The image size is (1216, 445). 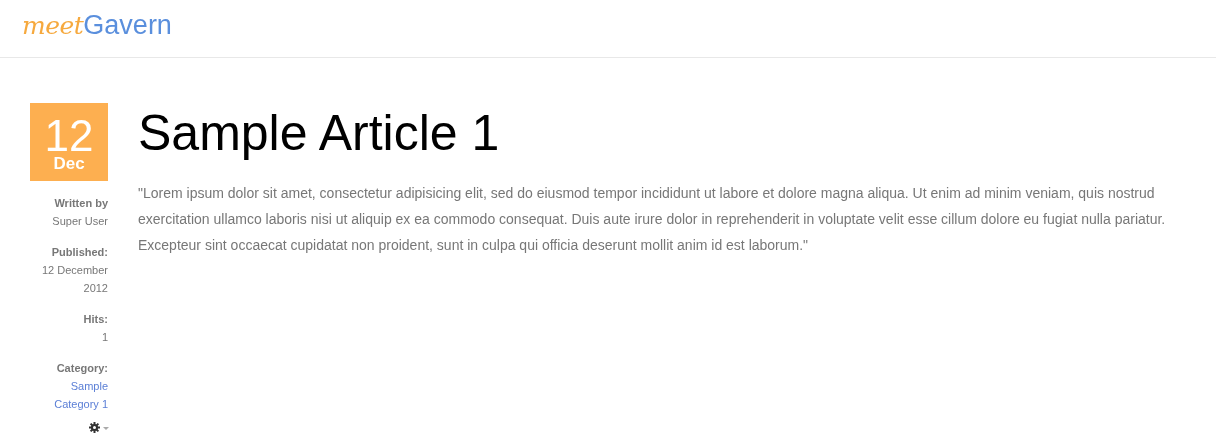 What do you see at coordinates (82, 368) in the screenshot?
I see `meta-label: Category:` at bounding box center [82, 368].